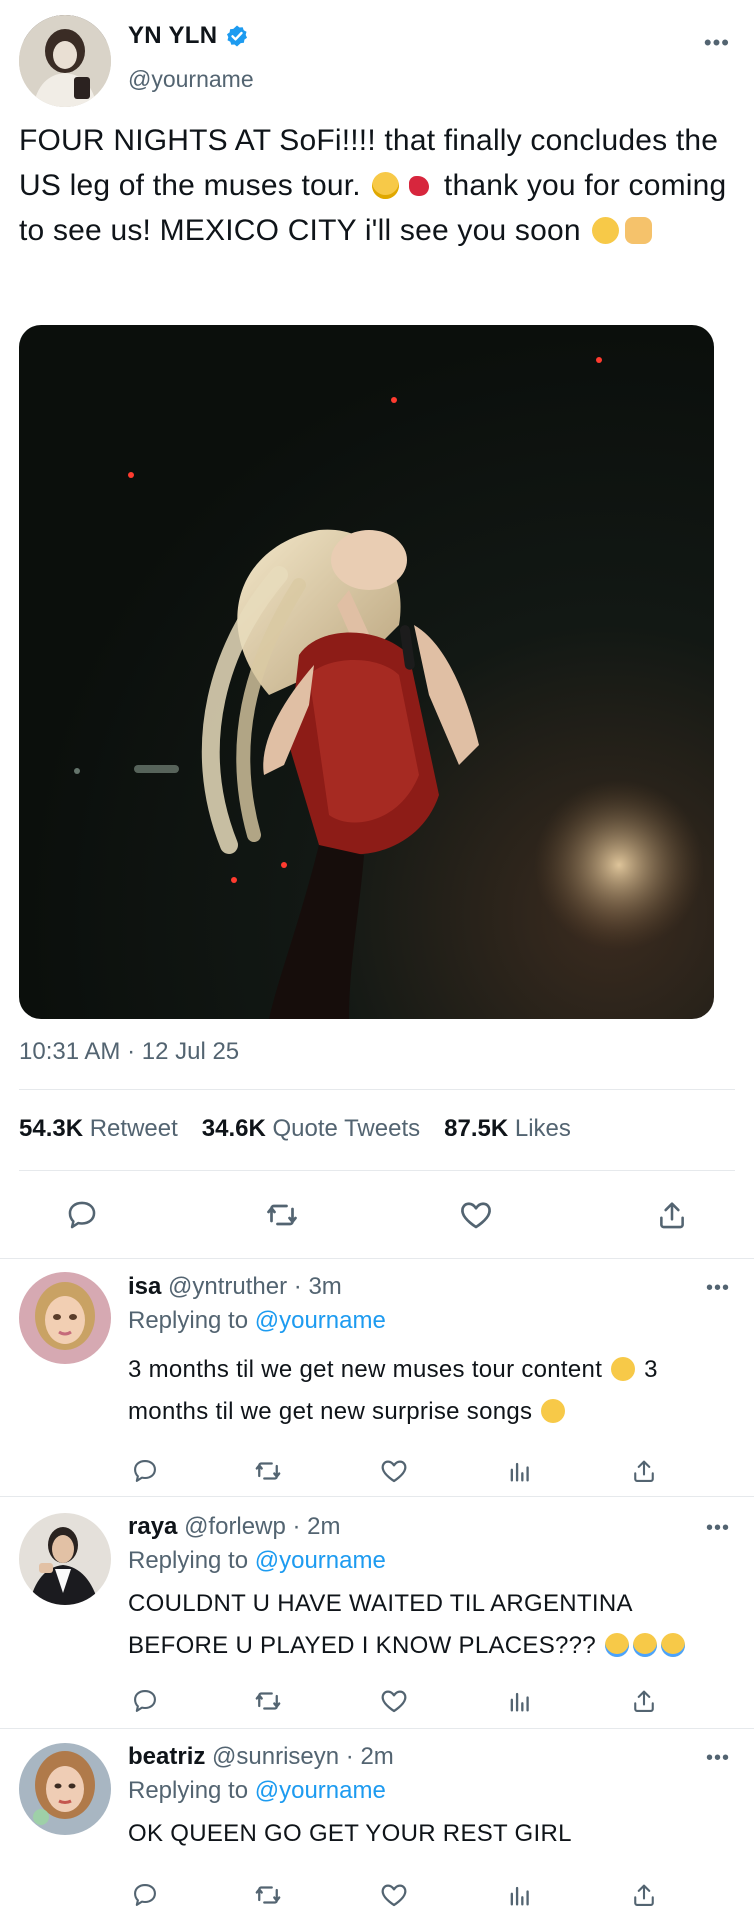 The image size is (754, 1921). What do you see at coordinates (418, 185) in the screenshot?
I see `dancer-emoji-icon` at bounding box center [418, 185].